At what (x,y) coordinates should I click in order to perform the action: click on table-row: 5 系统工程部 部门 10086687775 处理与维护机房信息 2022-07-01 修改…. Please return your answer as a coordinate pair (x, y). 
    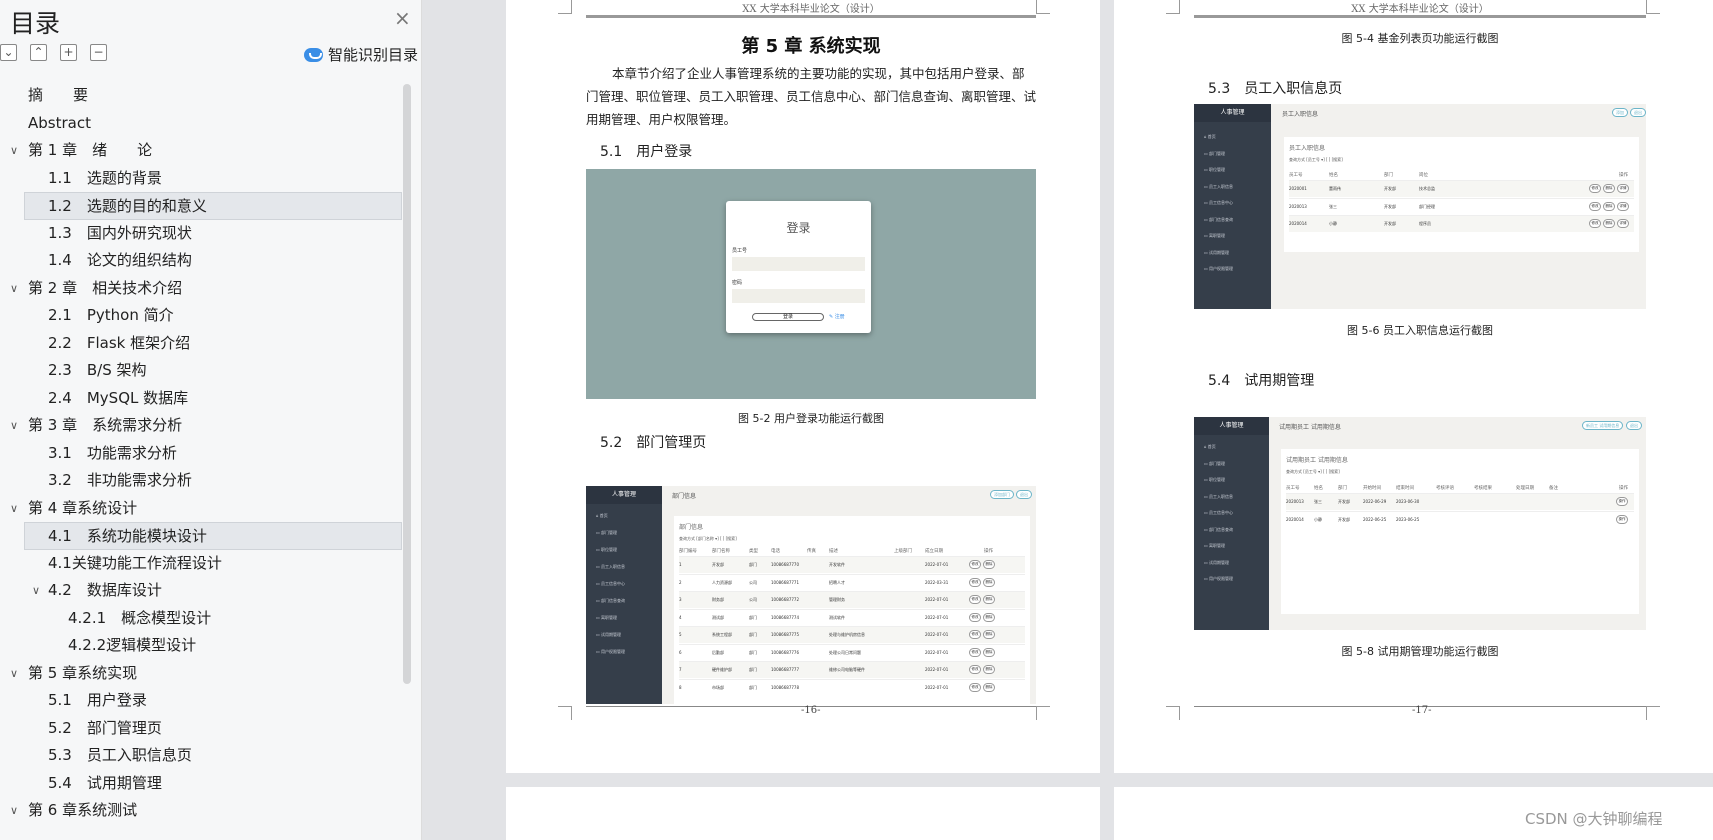
    Looking at the image, I should click on (852, 634).